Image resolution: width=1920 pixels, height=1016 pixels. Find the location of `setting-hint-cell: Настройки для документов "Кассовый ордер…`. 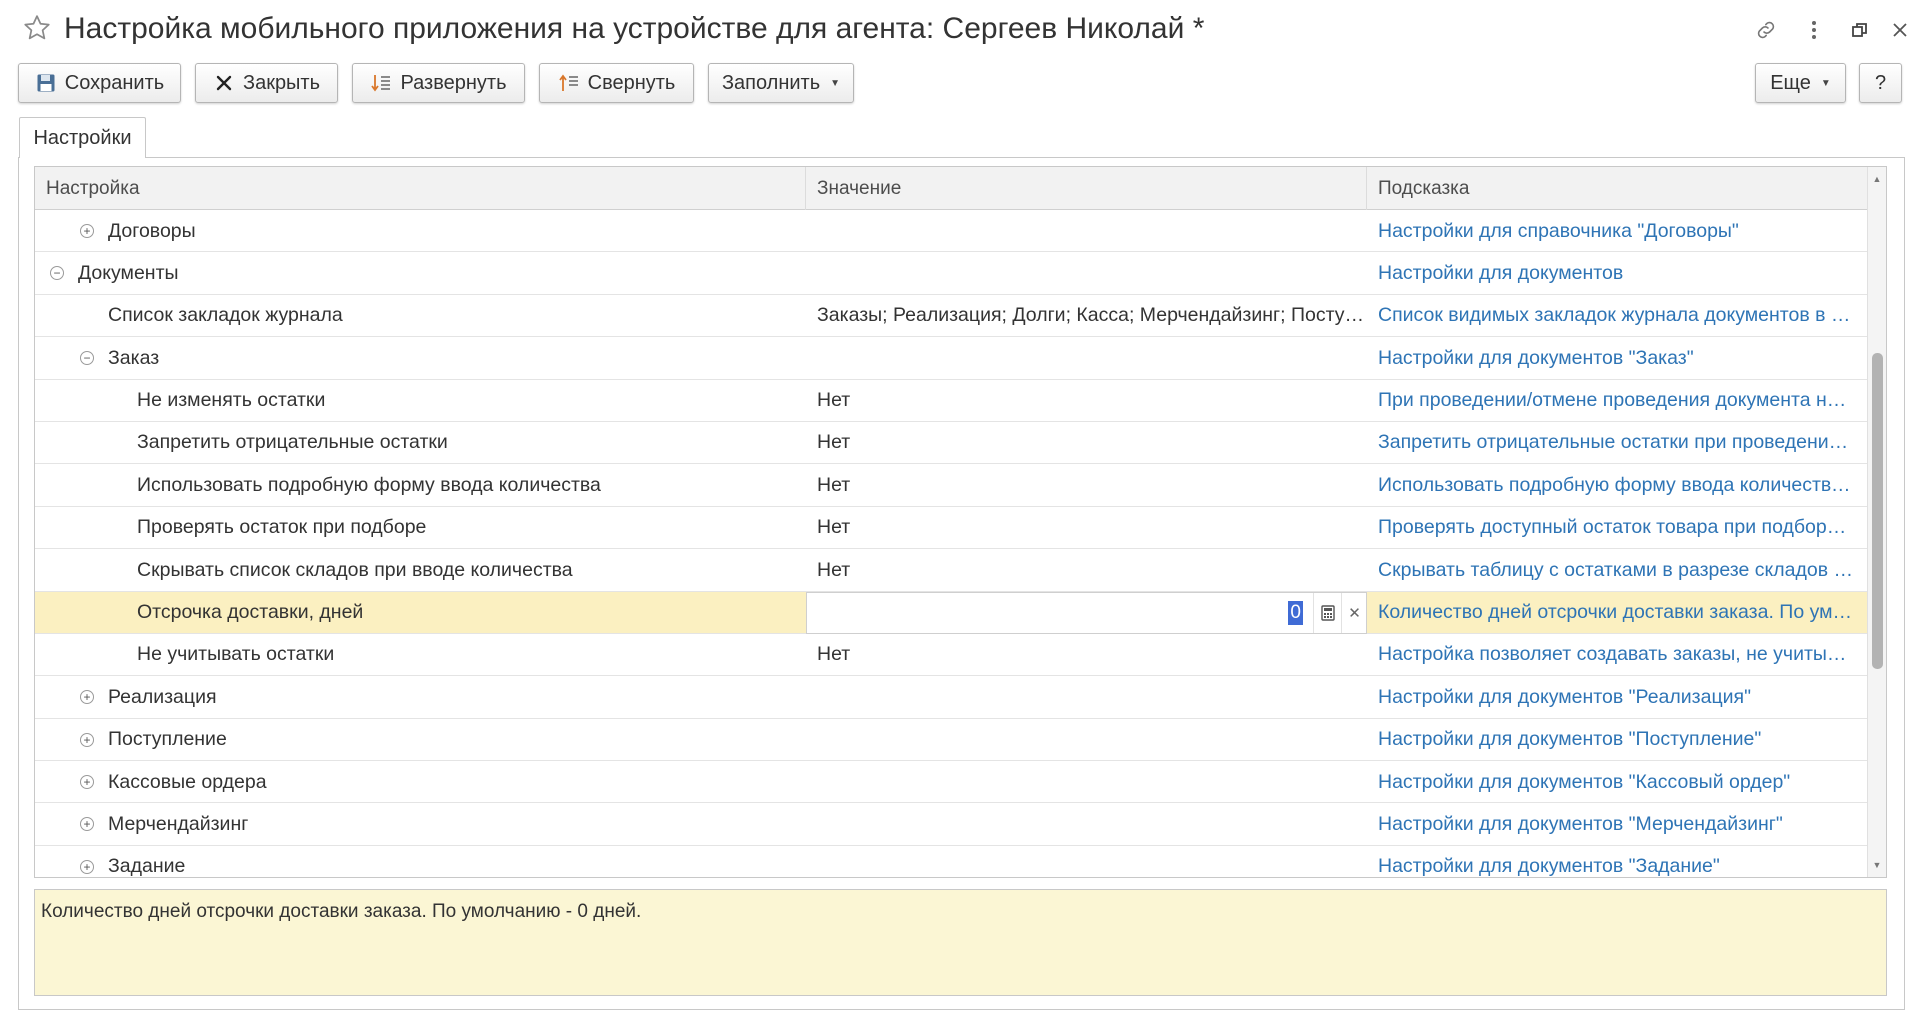

setting-hint-cell: Настройки для документов "Кассовый ордер… is located at coordinates (1617, 782).